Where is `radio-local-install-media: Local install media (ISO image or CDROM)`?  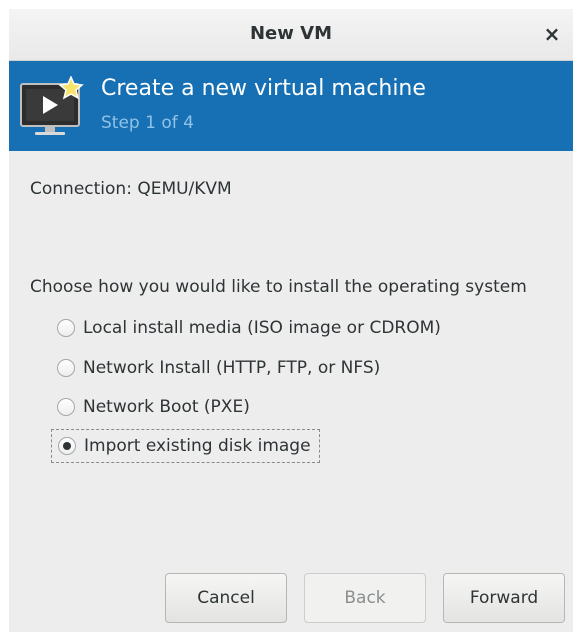 radio-local-install-media: Local install media (ISO image or CDROM) is located at coordinates (250, 328).